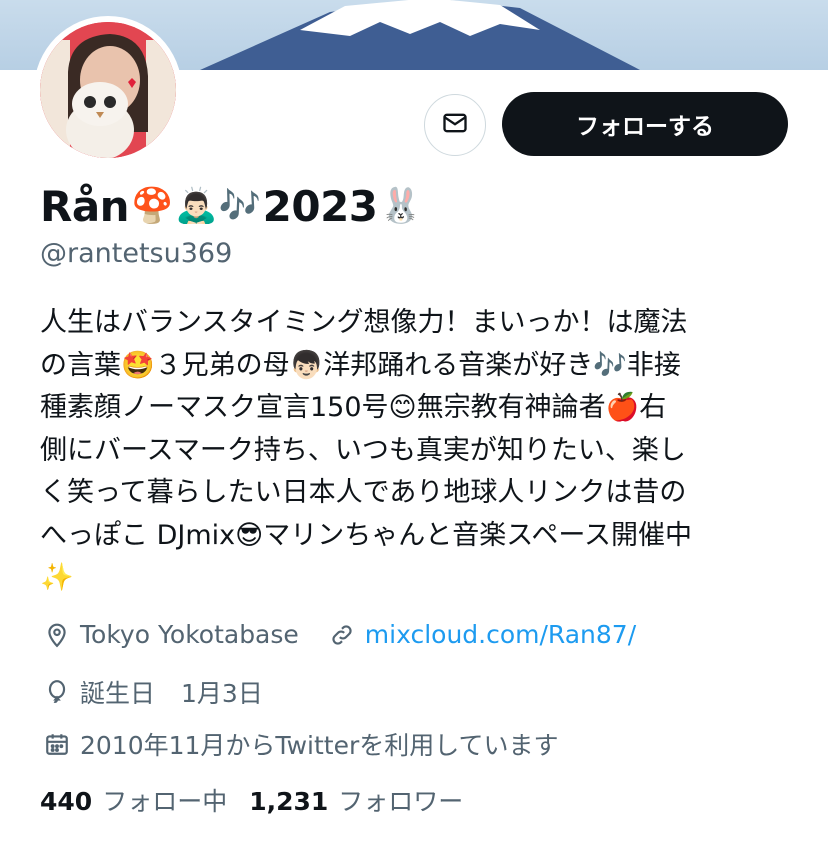 This screenshot has height=843, width=828. I want to click on followers-link: 1,231 フォロワー, so click(356, 800).